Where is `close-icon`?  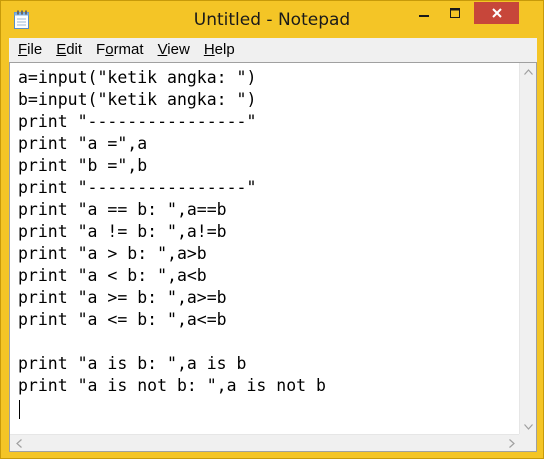 close-icon is located at coordinates (497, 13).